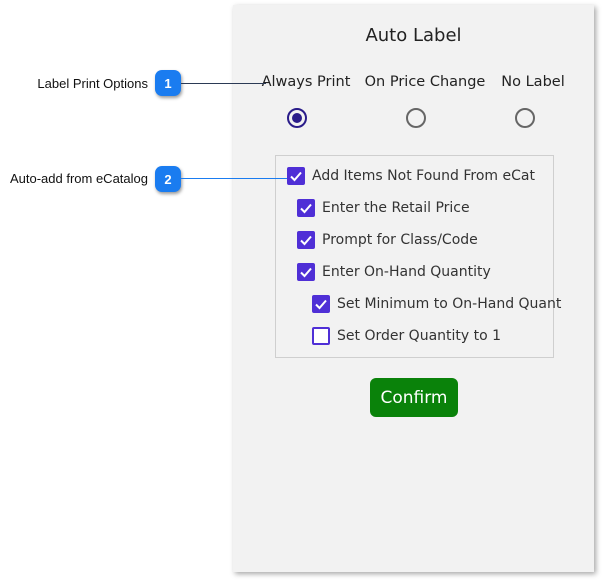 Image resolution: width=603 pixels, height=580 pixels. I want to click on checkbox-label: Prompt for Class/Code, so click(400, 240).